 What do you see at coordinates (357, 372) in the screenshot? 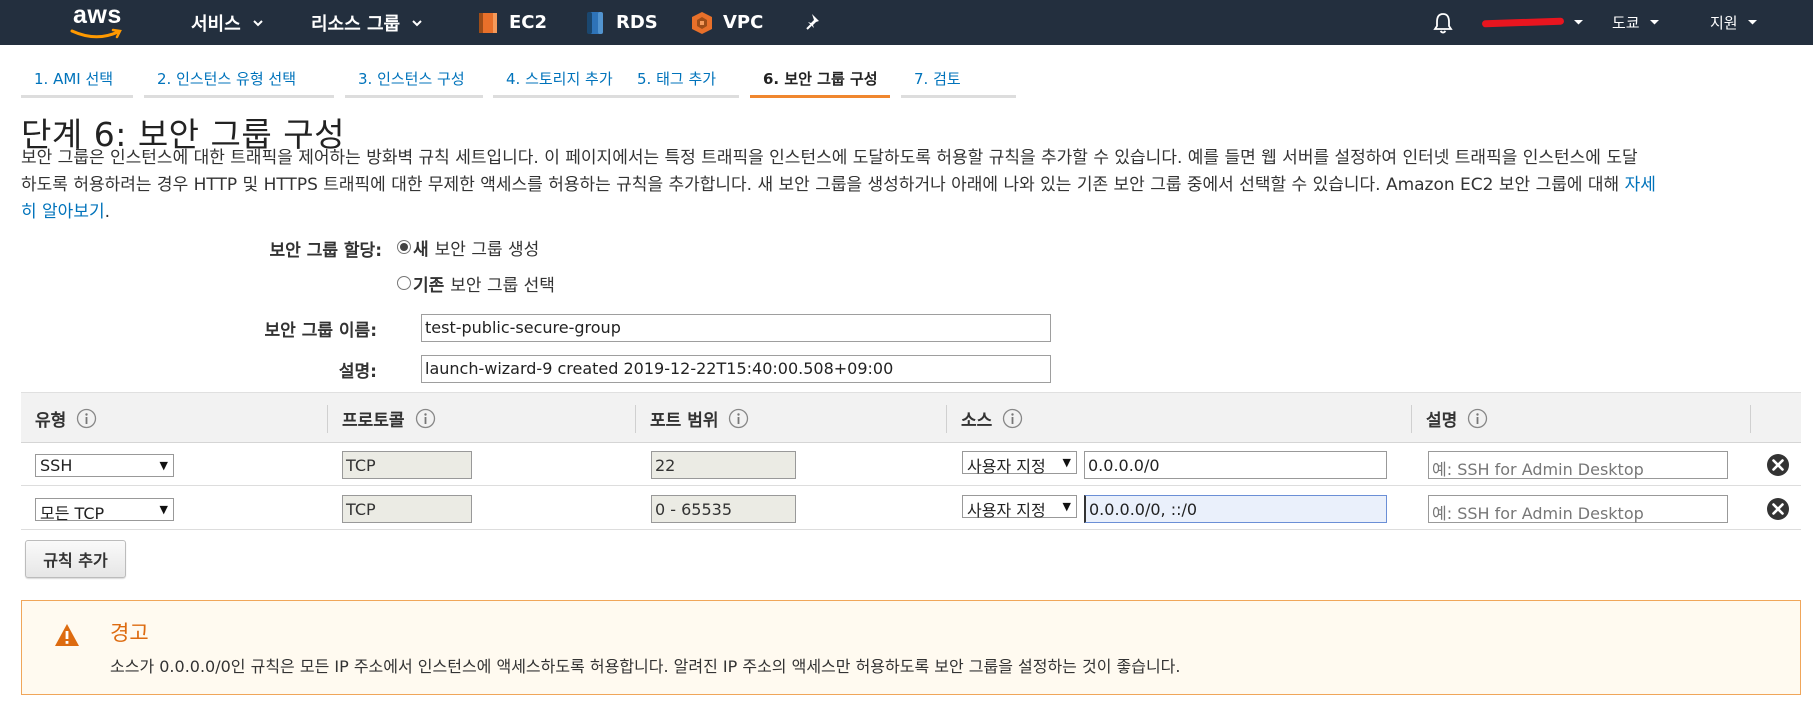
I see `description-label: 설명:` at bounding box center [357, 372].